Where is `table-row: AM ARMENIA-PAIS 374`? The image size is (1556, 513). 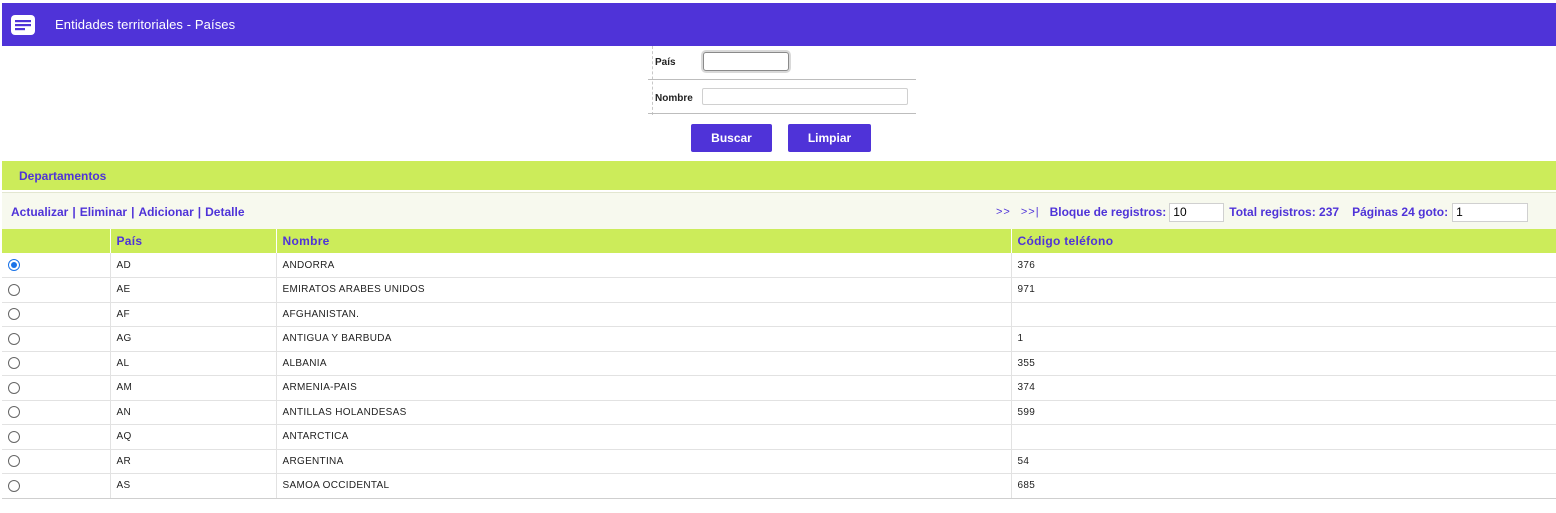 table-row: AM ARMENIA-PAIS 374 is located at coordinates (779, 388).